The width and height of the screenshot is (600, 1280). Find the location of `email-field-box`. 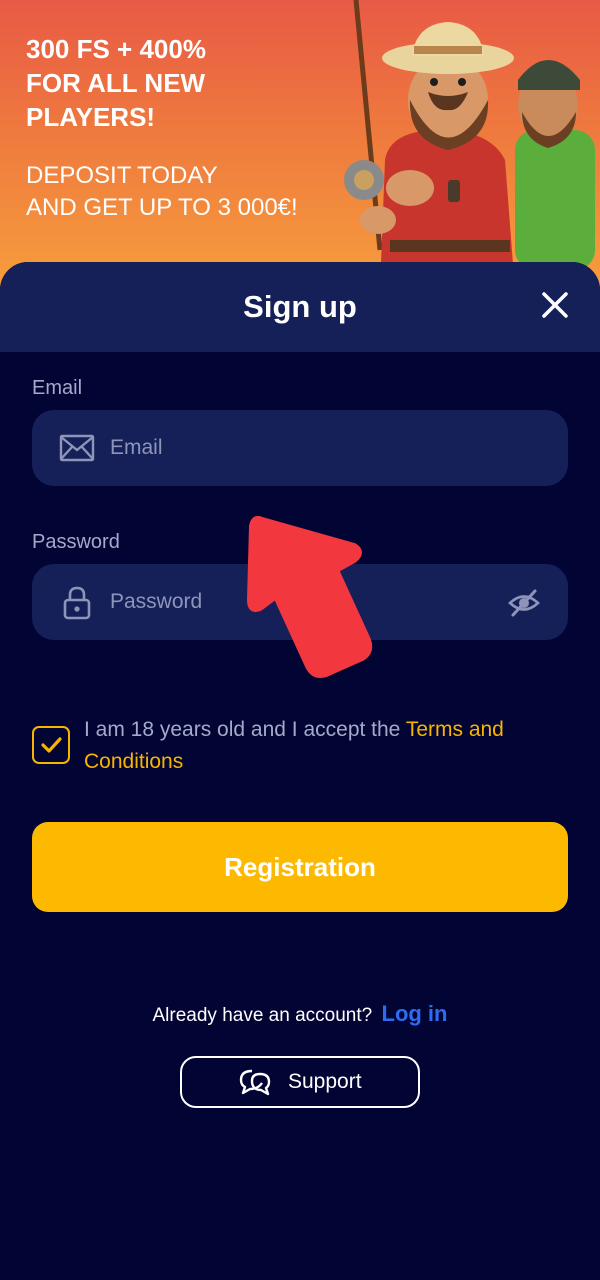

email-field-box is located at coordinates (300, 448).